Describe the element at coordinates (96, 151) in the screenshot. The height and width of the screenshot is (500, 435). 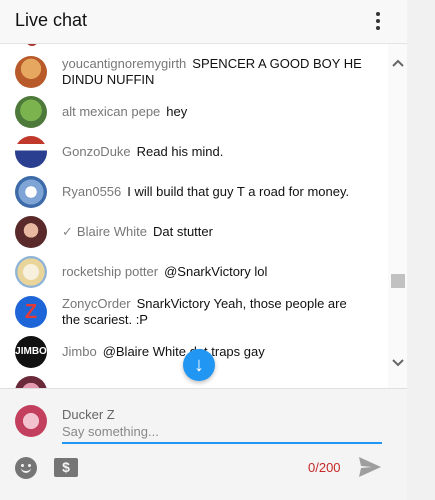
I see `author-name: GonzoDuke` at that location.